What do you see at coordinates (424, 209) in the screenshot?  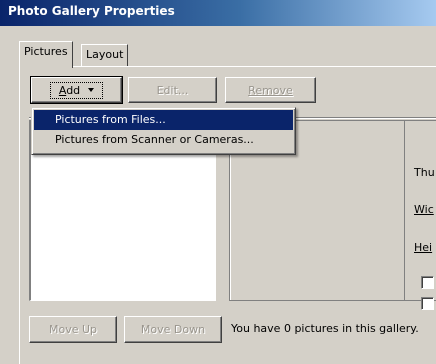 I see `width-label: Wic` at bounding box center [424, 209].